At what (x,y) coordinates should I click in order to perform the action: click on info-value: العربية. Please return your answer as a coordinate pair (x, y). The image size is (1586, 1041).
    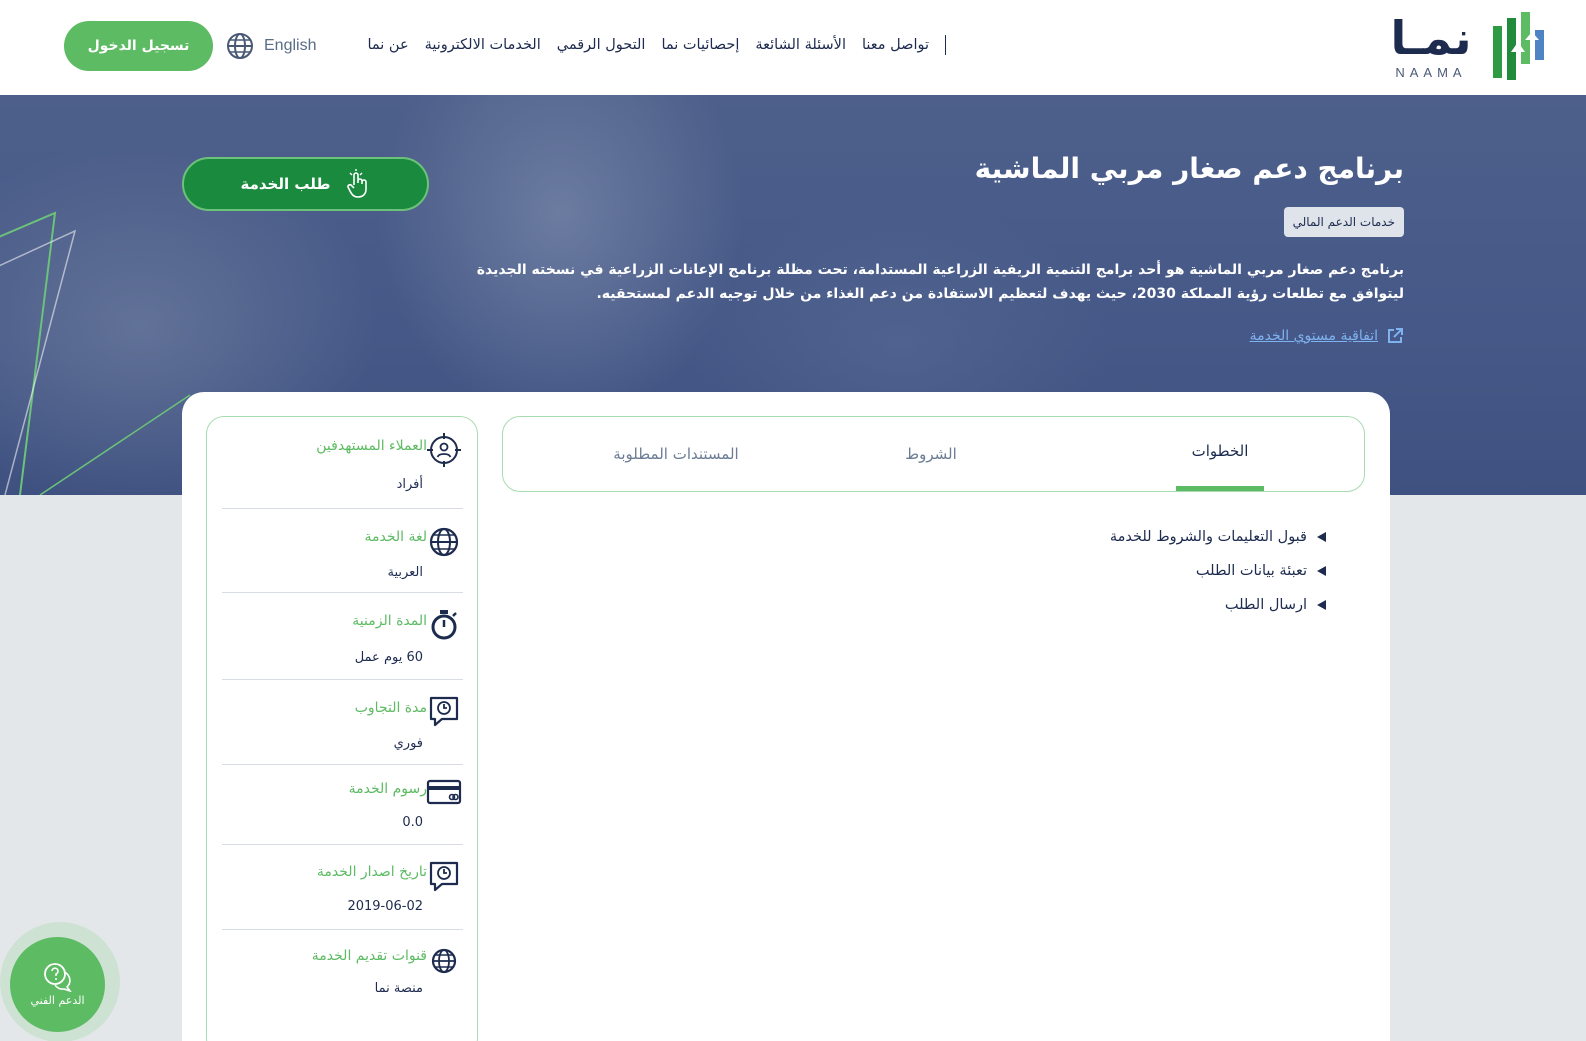
    Looking at the image, I should click on (405, 572).